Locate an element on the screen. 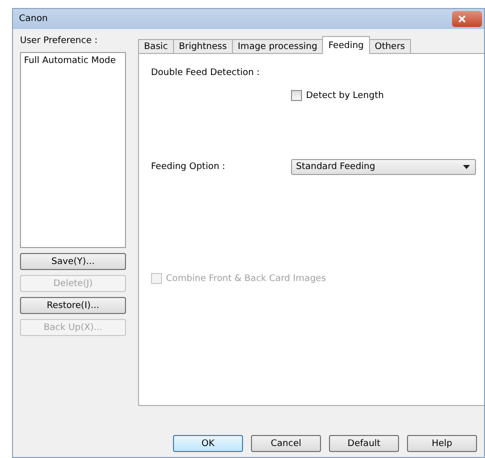 The height and width of the screenshot is (458, 485). dialog-button: Default is located at coordinates (364, 443).